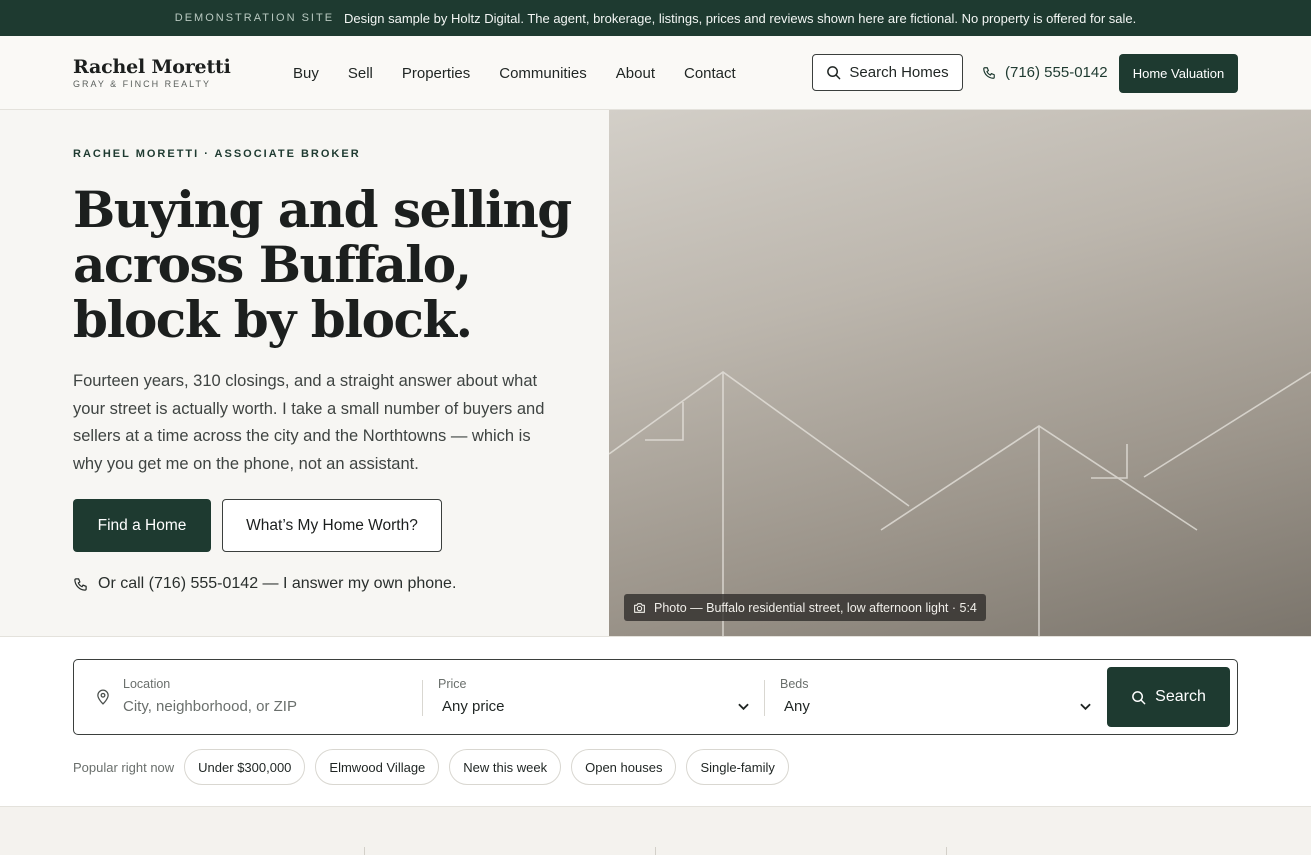  What do you see at coordinates (306, 73) in the screenshot?
I see `nav-buy: Buy` at bounding box center [306, 73].